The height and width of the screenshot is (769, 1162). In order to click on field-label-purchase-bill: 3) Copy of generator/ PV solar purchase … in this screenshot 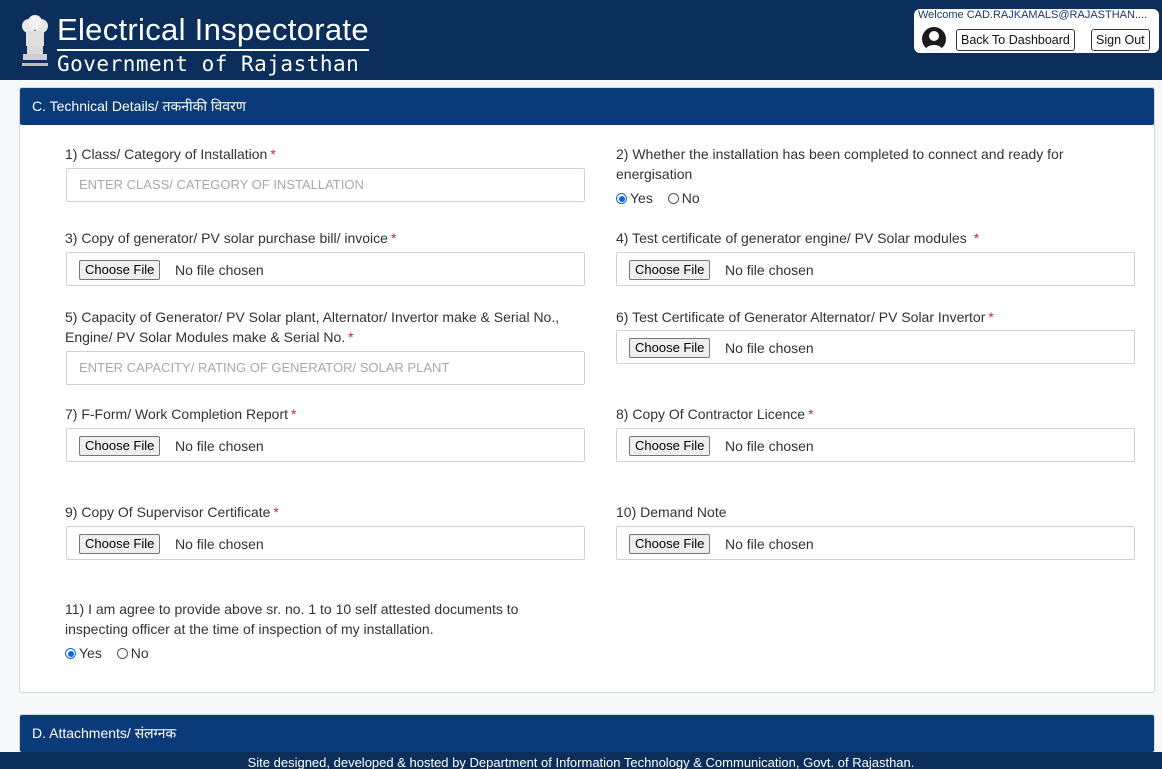, I will do `click(231, 238)`.